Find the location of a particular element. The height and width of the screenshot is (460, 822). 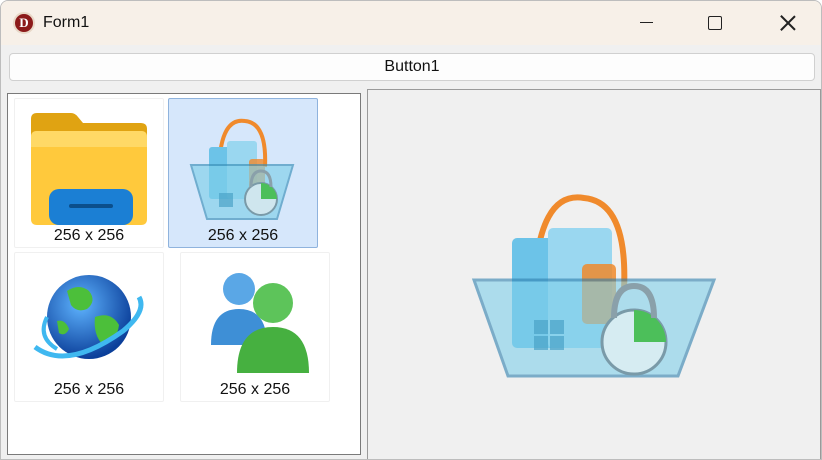

delphi-app-icon: D is located at coordinates (24, 23).